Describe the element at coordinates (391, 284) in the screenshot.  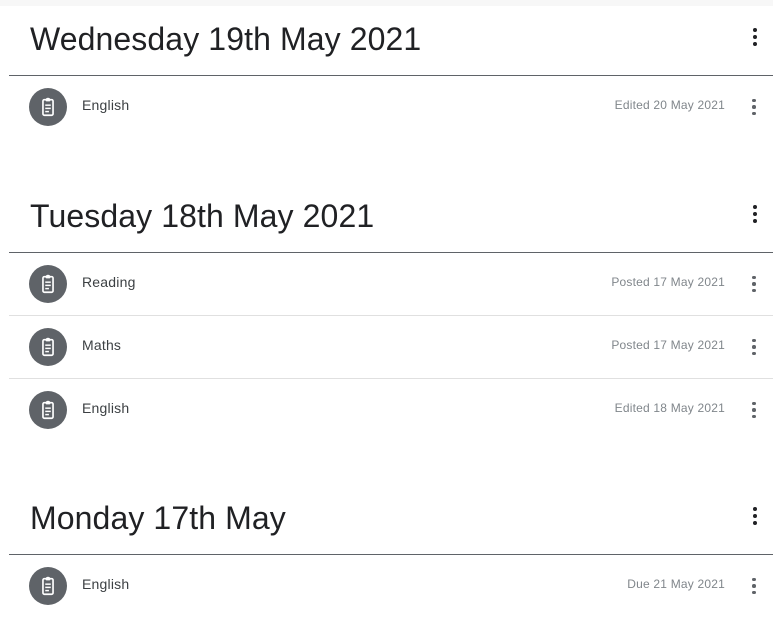
I see `classwork-item: Reading Posted 17 May 2021` at that location.